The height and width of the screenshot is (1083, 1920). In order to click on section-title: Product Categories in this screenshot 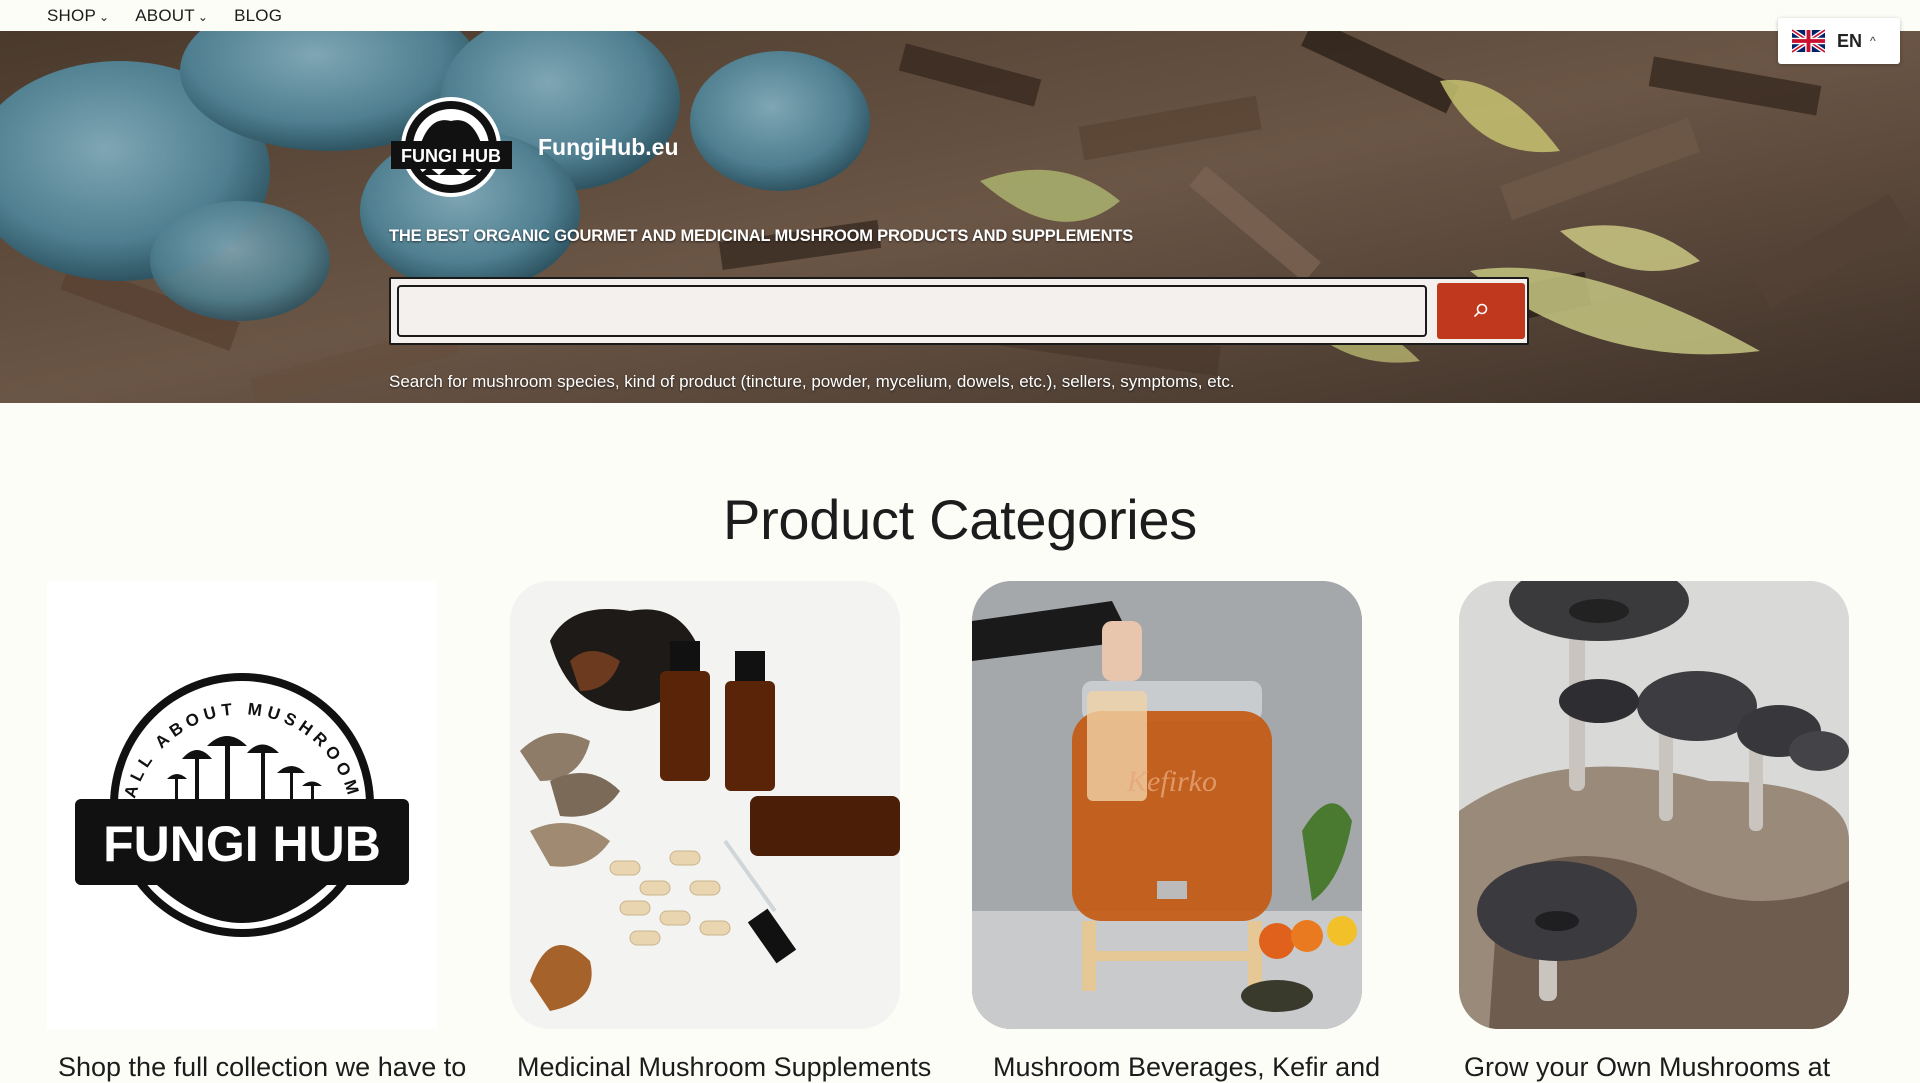, I will do `click(960, 519)`.